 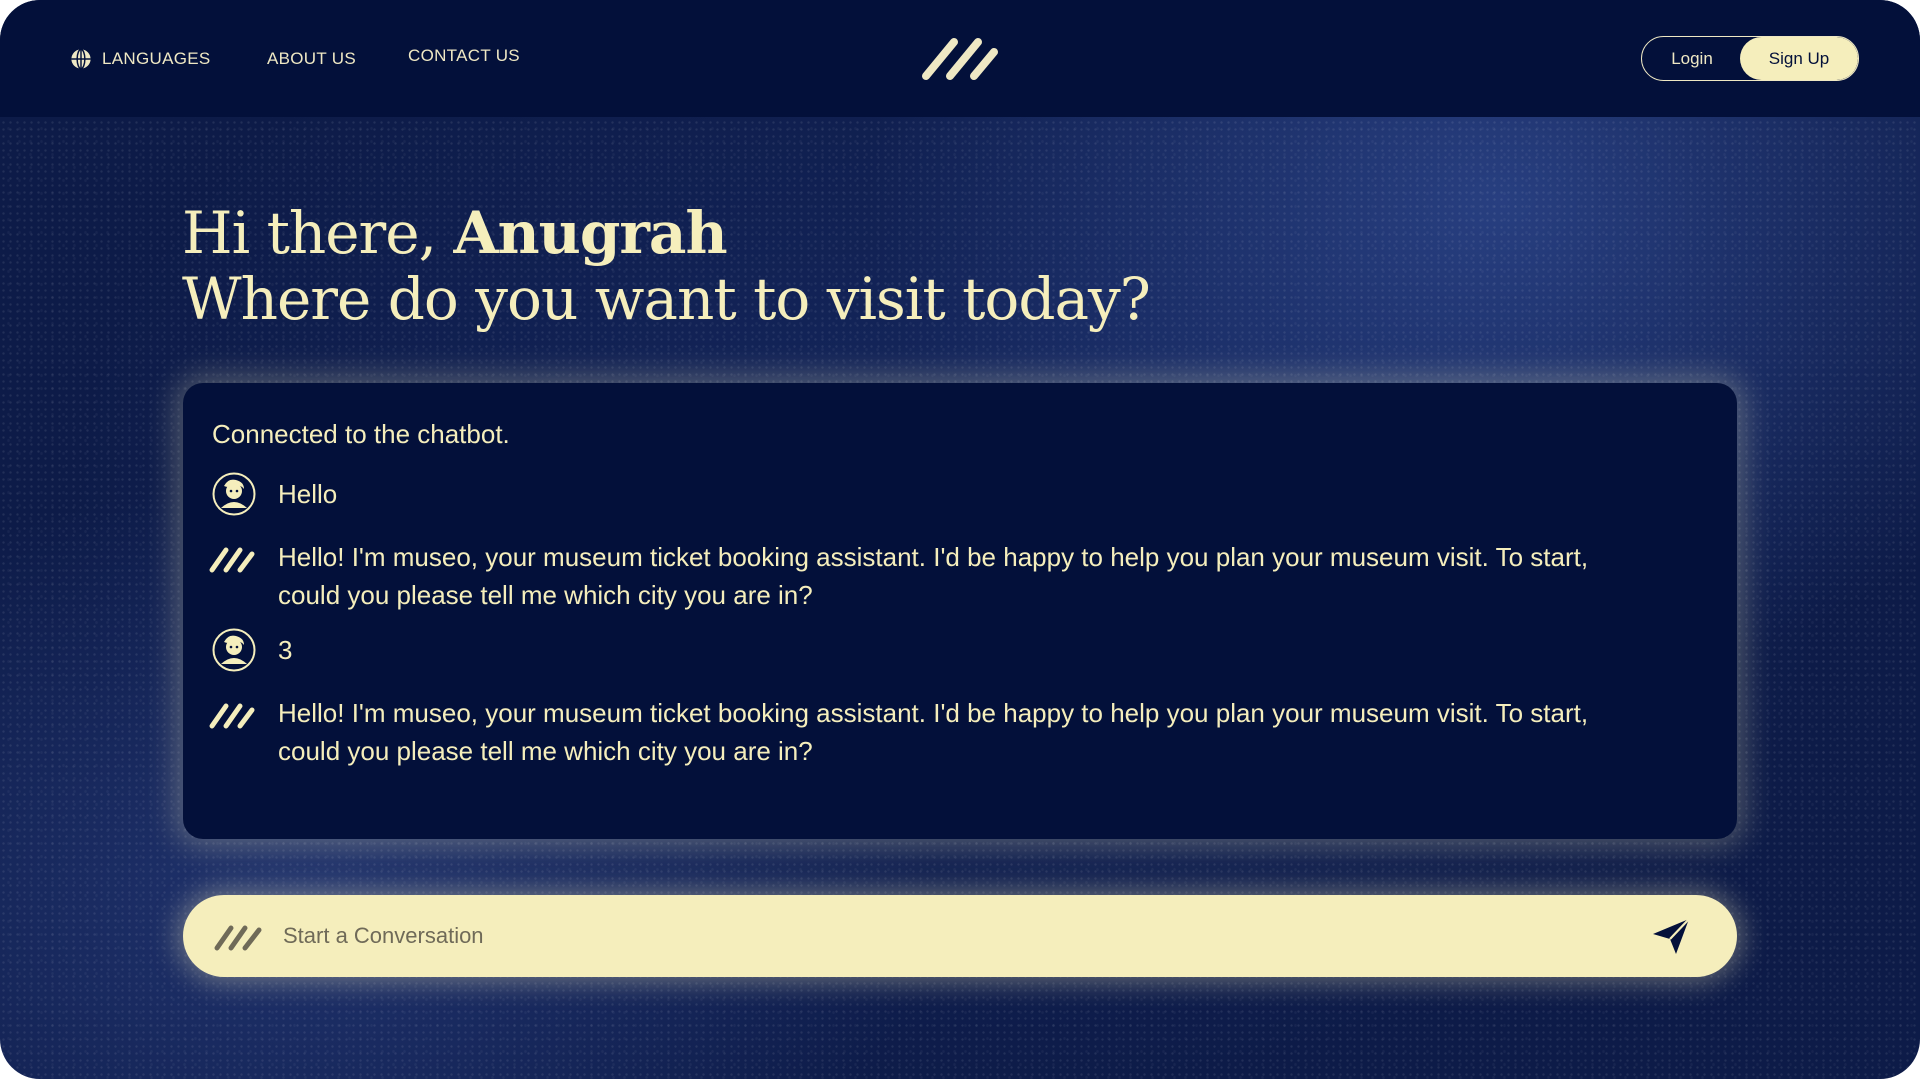 I want to click on about-us-link: ABOUT US, so click(x=311, y=59).